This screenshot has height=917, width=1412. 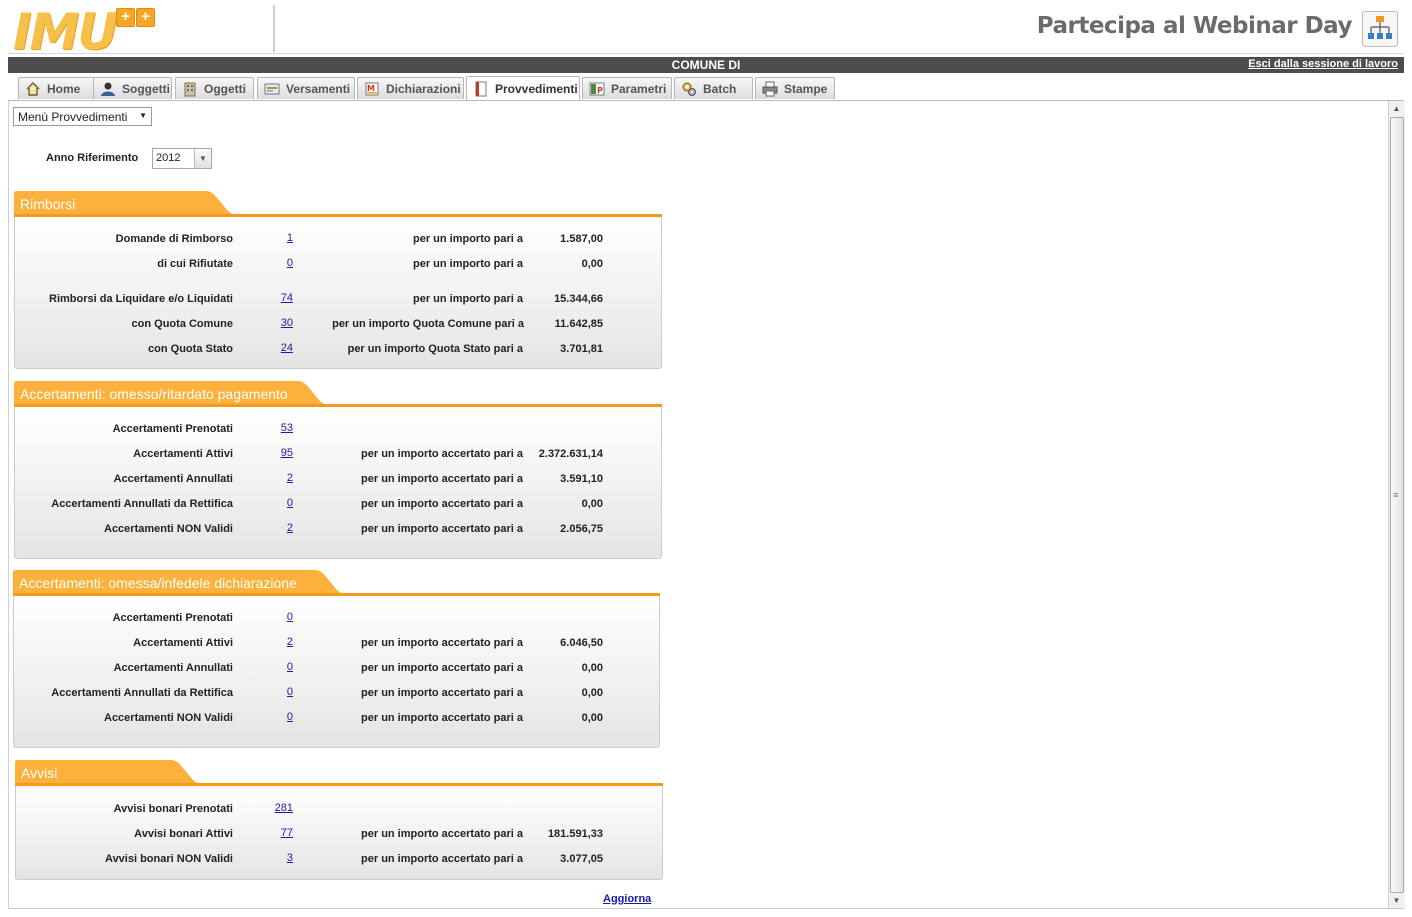 I want to click on year-label: Anno Riferimento, so click(x=92, y=158).